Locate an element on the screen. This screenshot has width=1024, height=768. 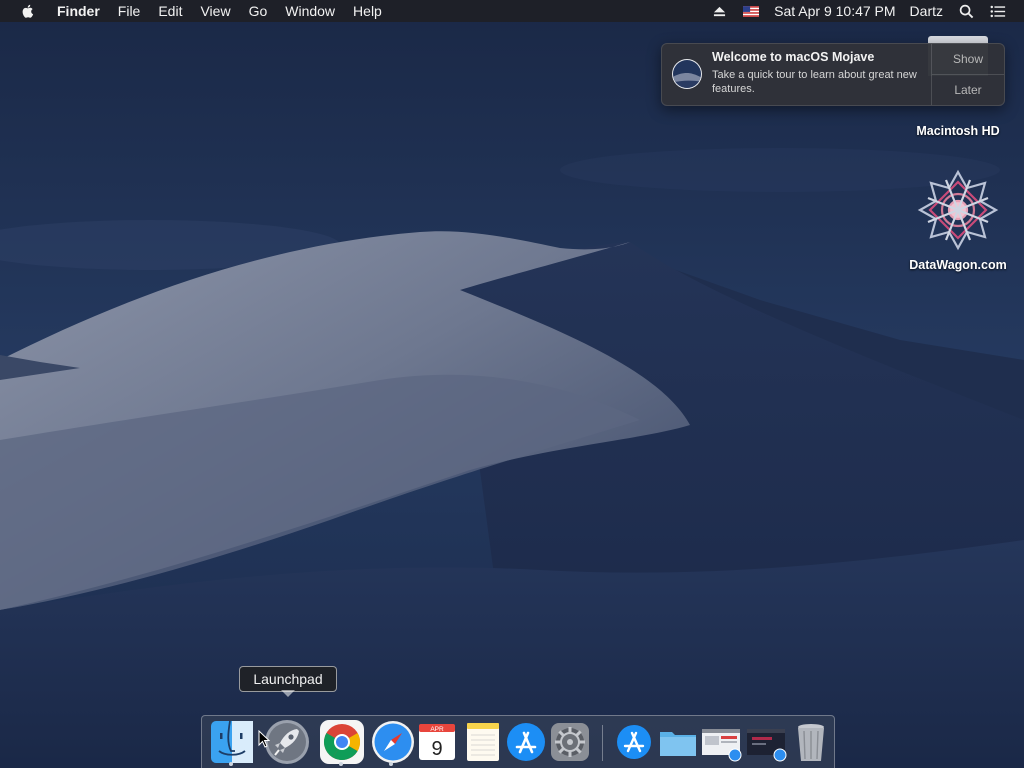
folder-icon is located at coordinates (678, 744).